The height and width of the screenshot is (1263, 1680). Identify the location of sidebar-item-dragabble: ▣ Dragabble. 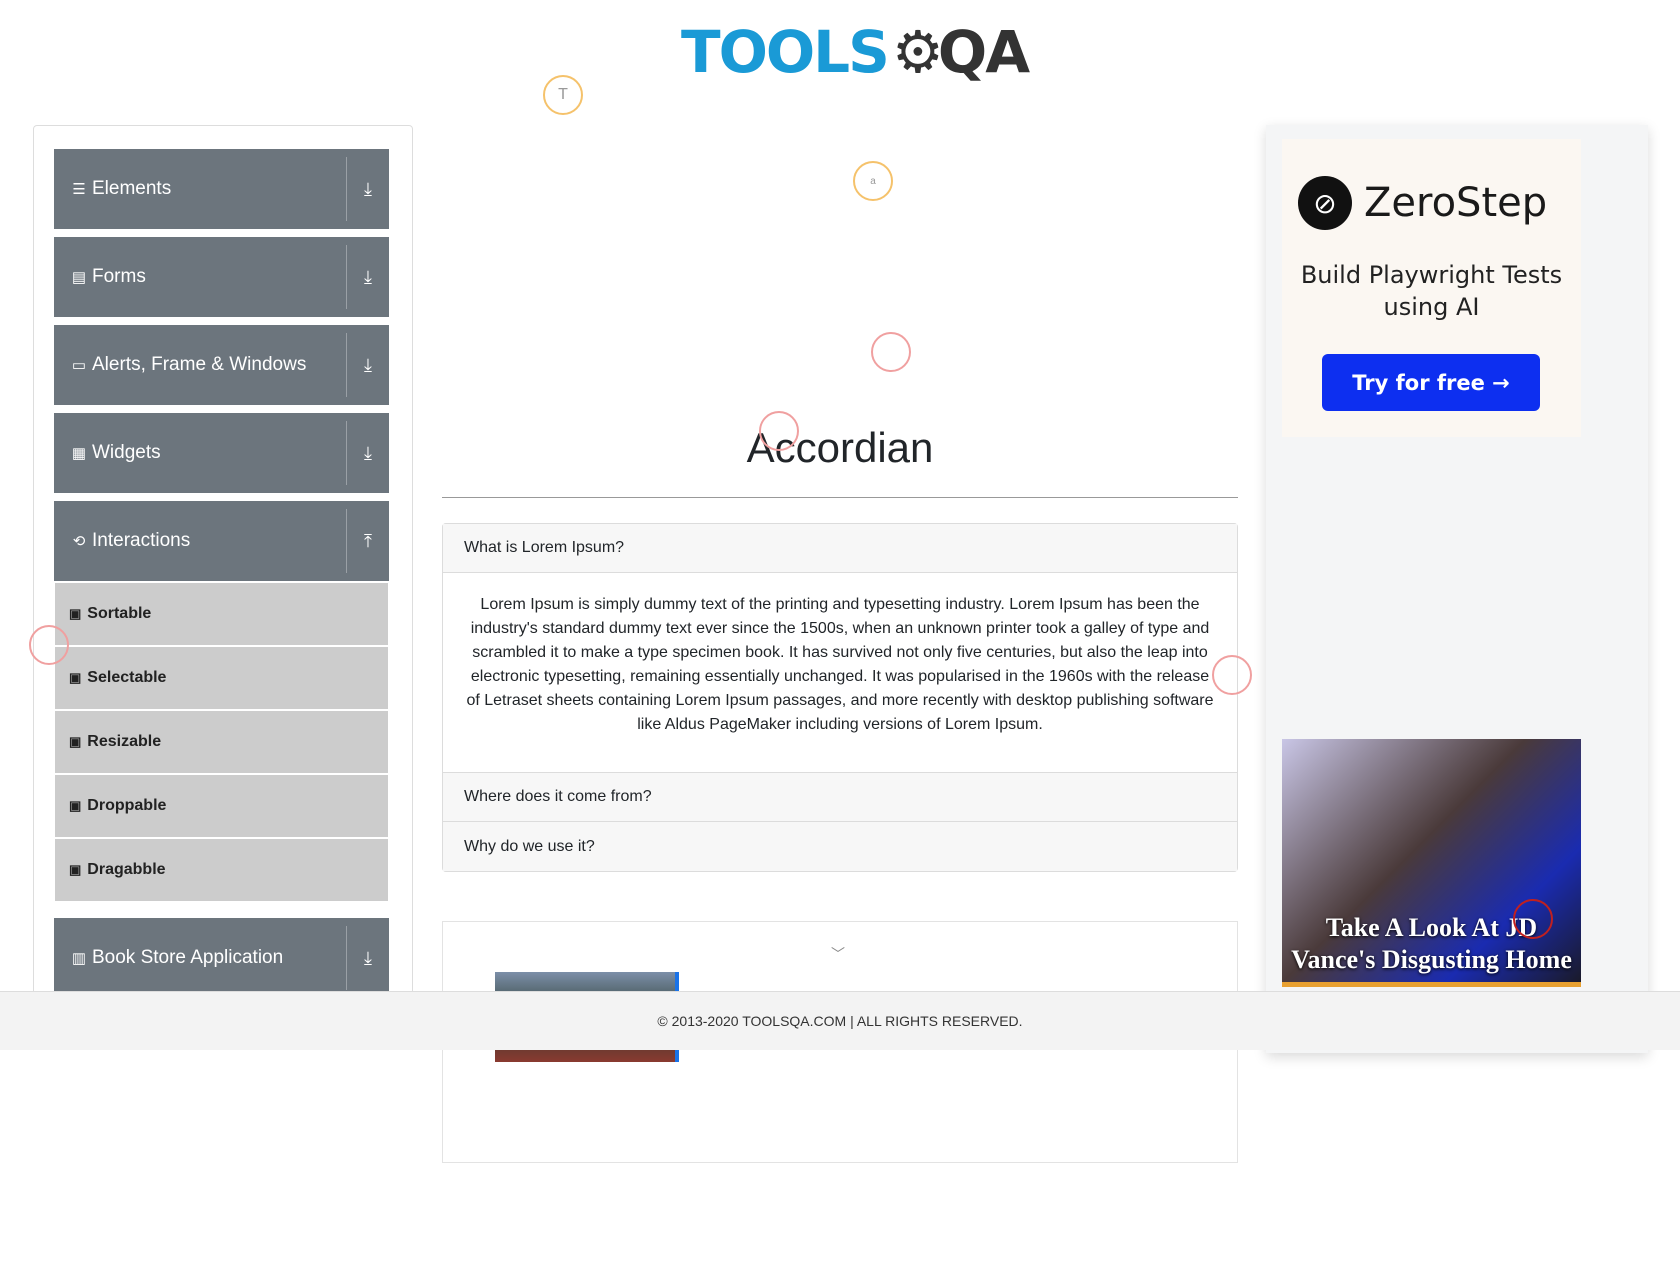
(221, 870).